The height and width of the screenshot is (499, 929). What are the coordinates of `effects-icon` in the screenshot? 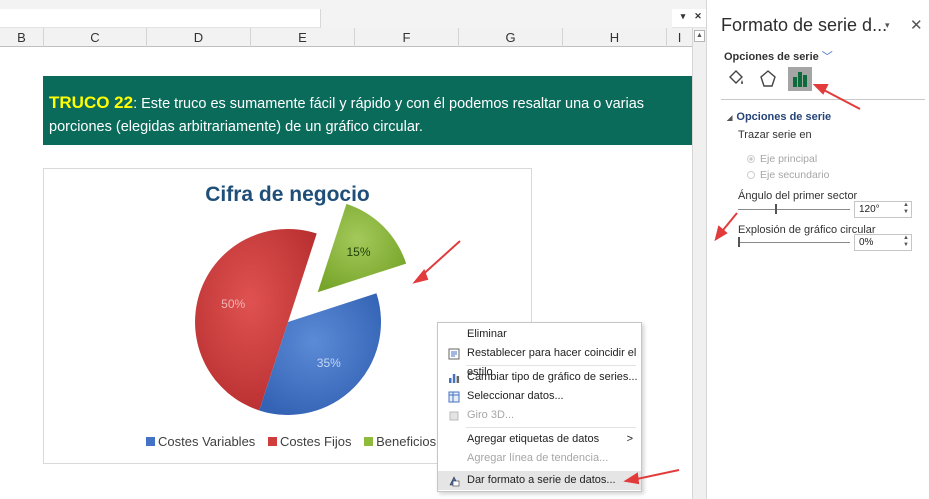 It's located at (768, 79).